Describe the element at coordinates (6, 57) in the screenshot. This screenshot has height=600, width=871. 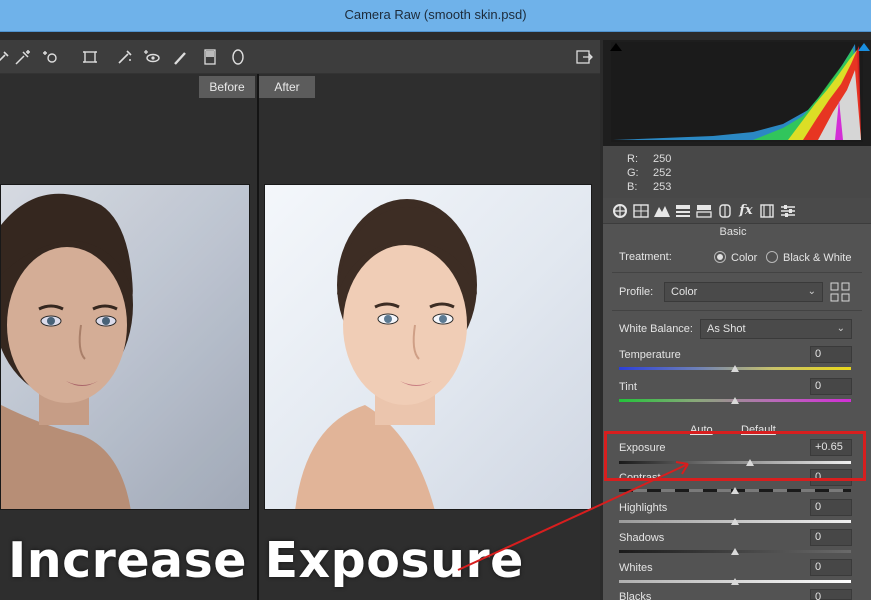
I see `color-sampler-icon` at that location.